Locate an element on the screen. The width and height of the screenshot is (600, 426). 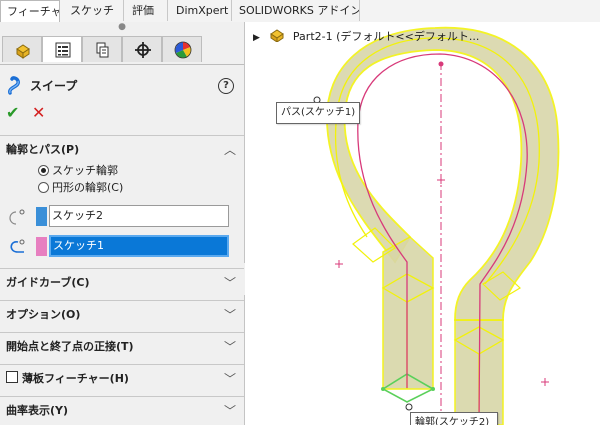
thin-feature-checkbox is located at coordinates (12, 377).